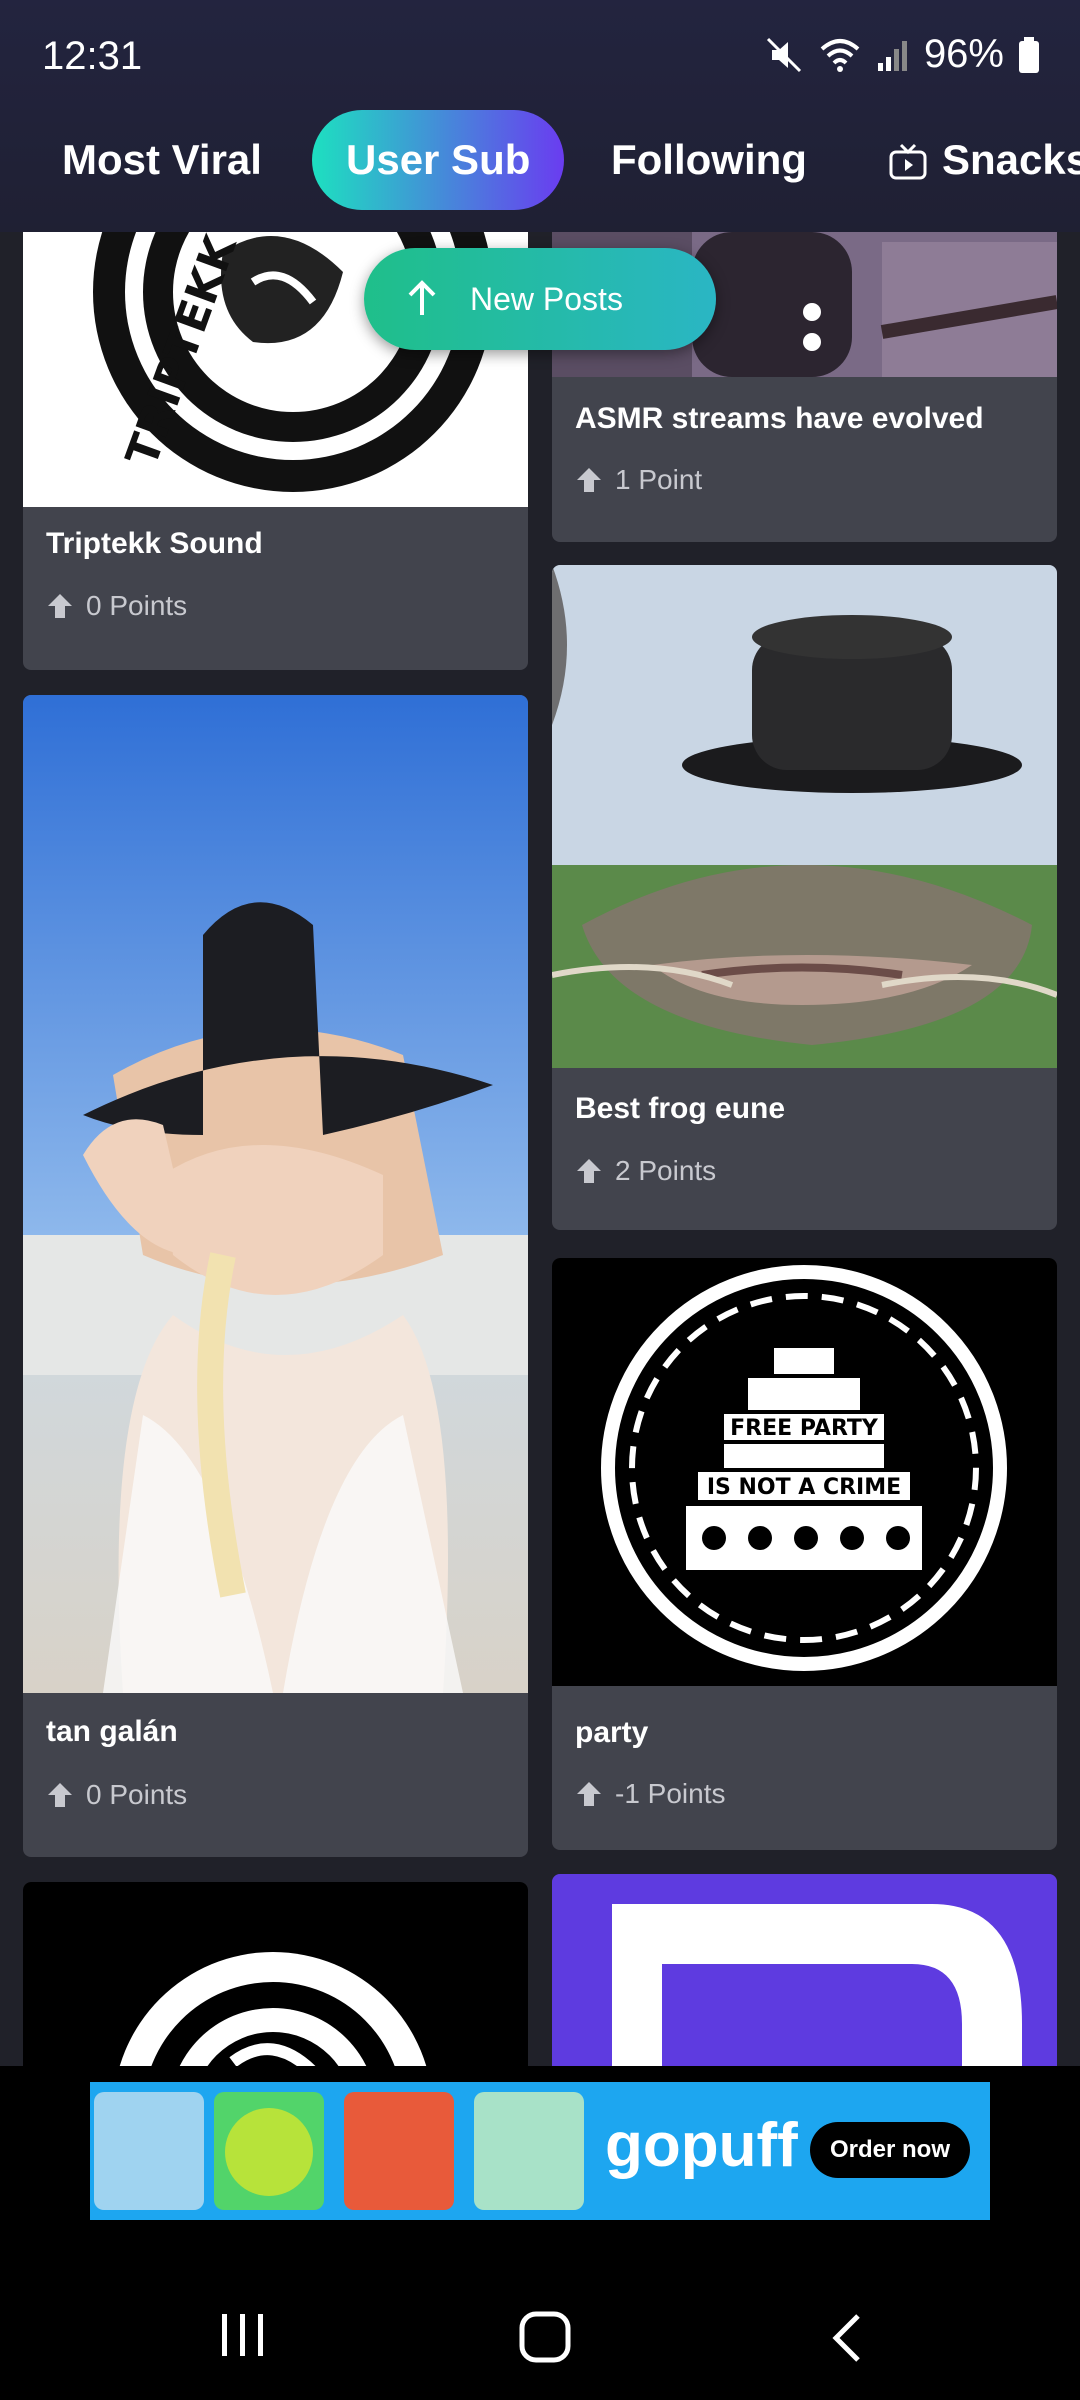 The width and height of the screenshot is (1080, 2400). I want to click on mute-icon, so click(783, 54).